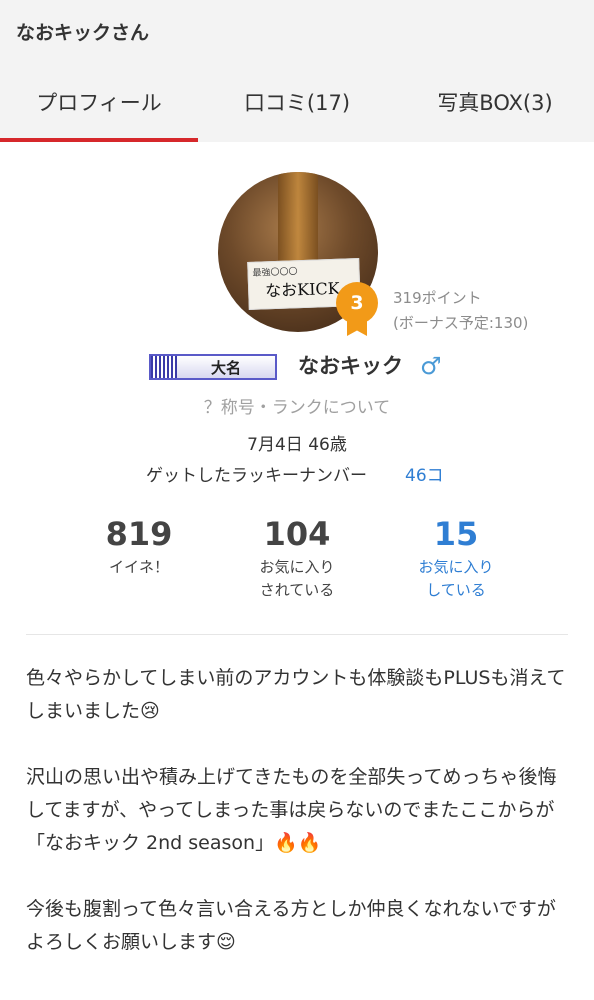  Describe the element at coordinates (256, 476) in the screenshot. I see `lucky-number-label: ゲットしたラッキーナンバー` at that location.